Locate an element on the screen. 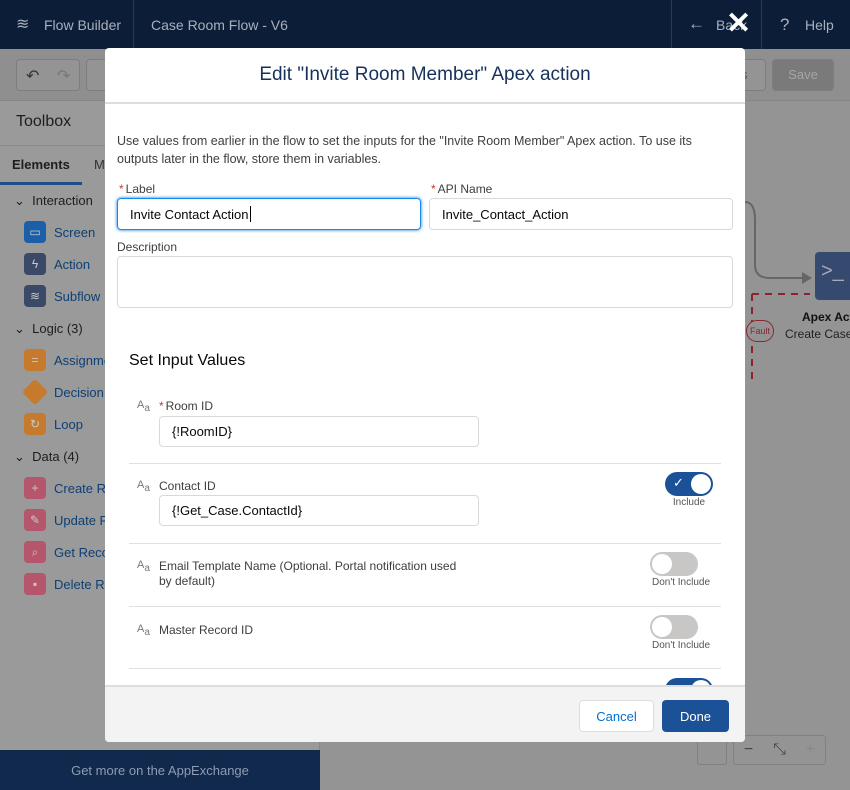  help-icon: ? is located at coordinates (784, 25).